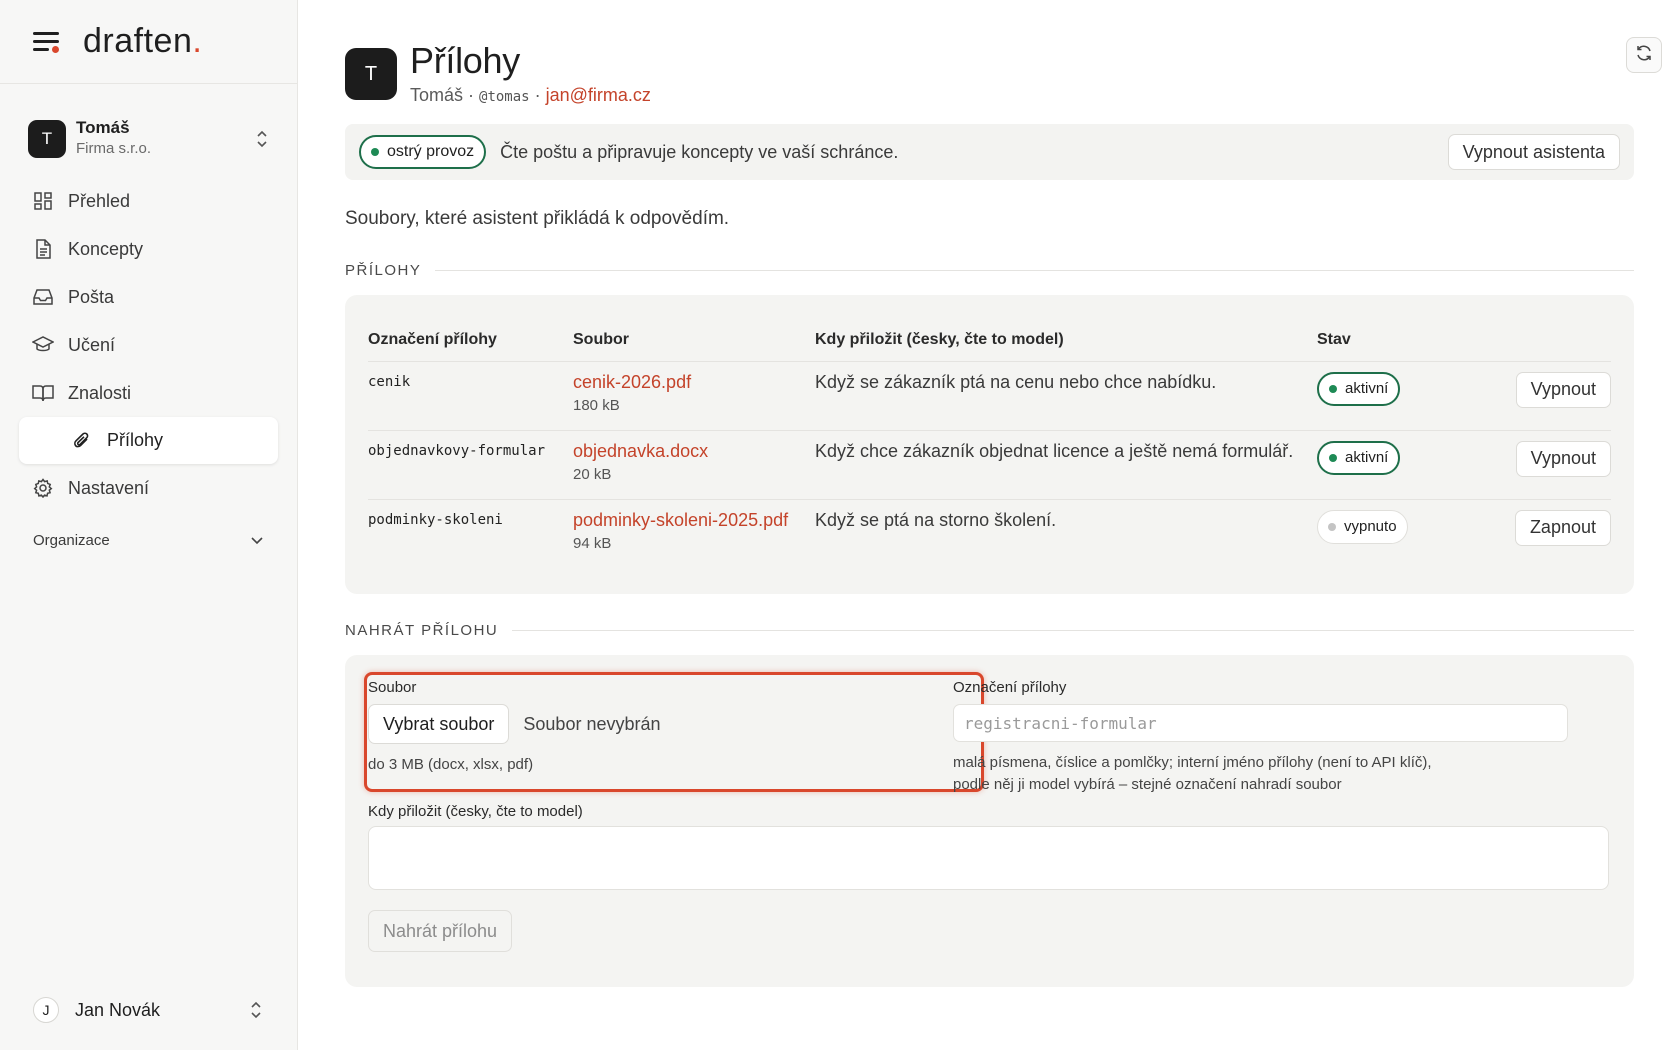 The width and height of the screenshot is (1680, 1050). I want to click on user-menu: J Jan Novák, so click(148, 1010).